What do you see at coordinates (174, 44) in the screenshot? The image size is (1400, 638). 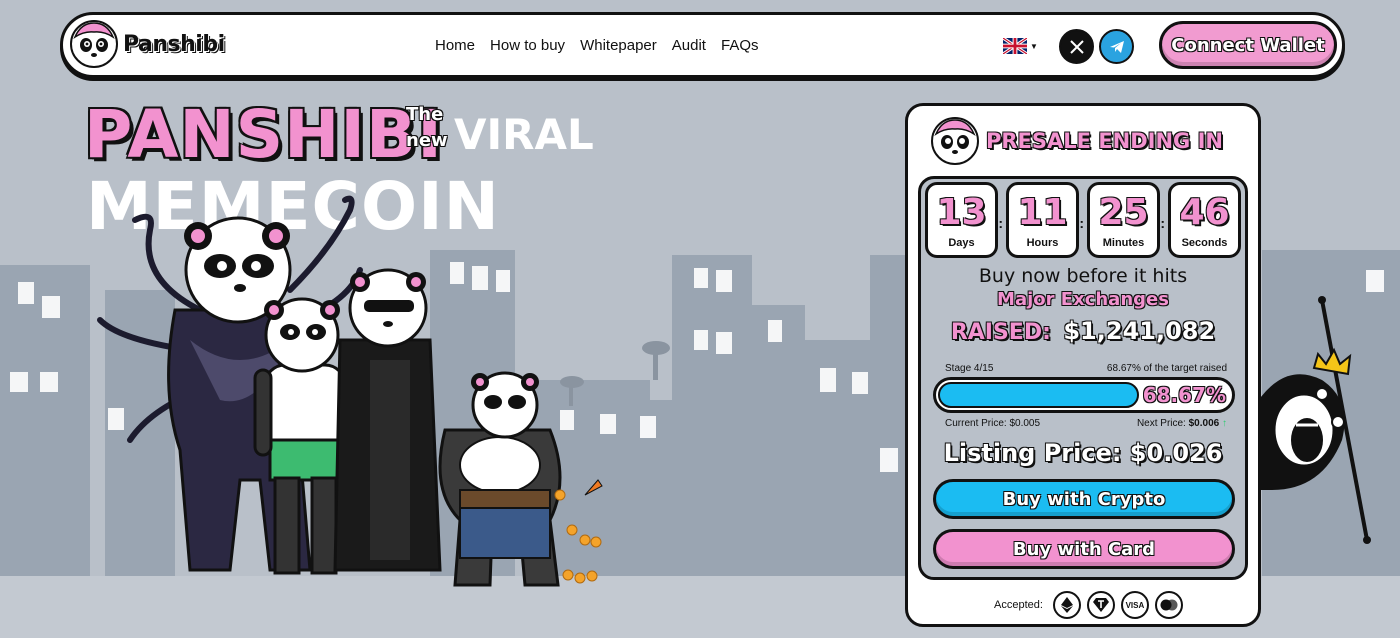 I see `brand-name: Panshibi` at bounding box center [174, 44].